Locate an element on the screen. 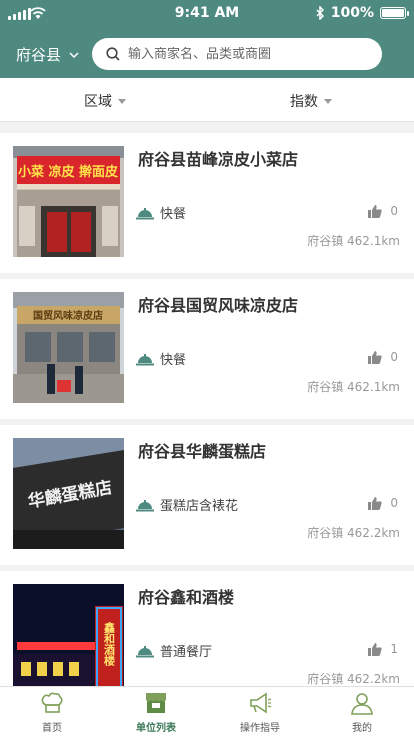 Image resolution: width=414 pixels, height=736 pixels. shop-sign-text: 鑫和酒楼 is located at coordinates (110, 644).